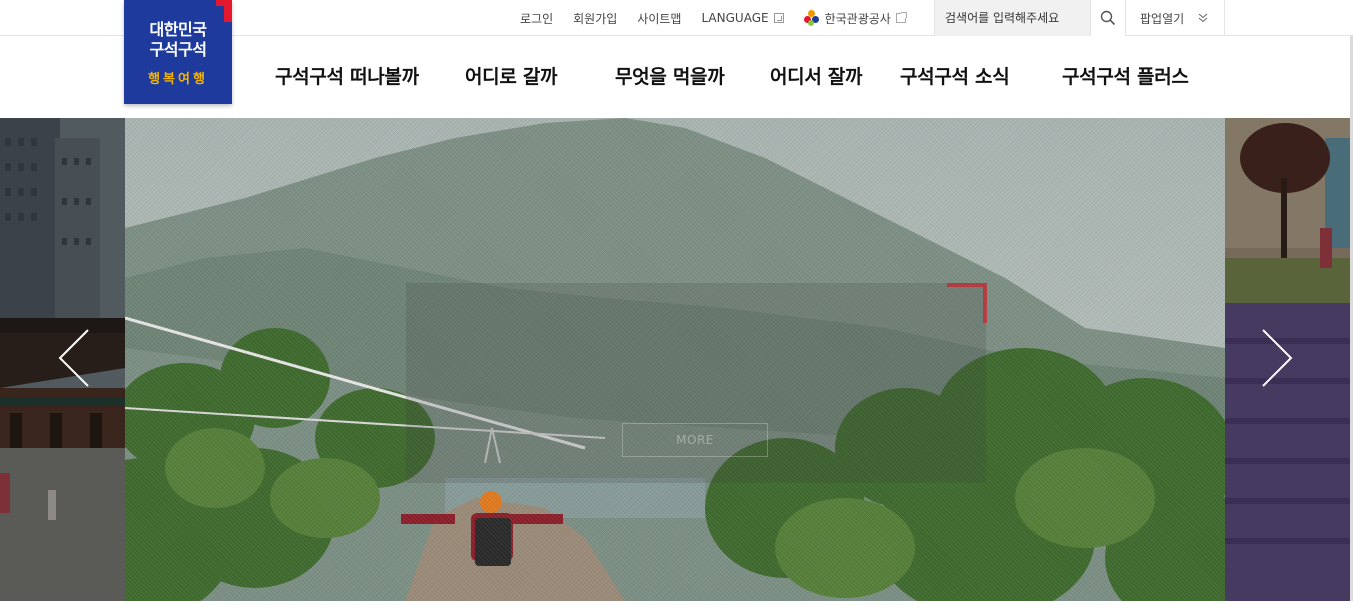 This screenshot has height=611, width=1353. Describe the element at coordinates (178, 29) in the screenshot. I see `logo-line-1: 대한민국` at that location.